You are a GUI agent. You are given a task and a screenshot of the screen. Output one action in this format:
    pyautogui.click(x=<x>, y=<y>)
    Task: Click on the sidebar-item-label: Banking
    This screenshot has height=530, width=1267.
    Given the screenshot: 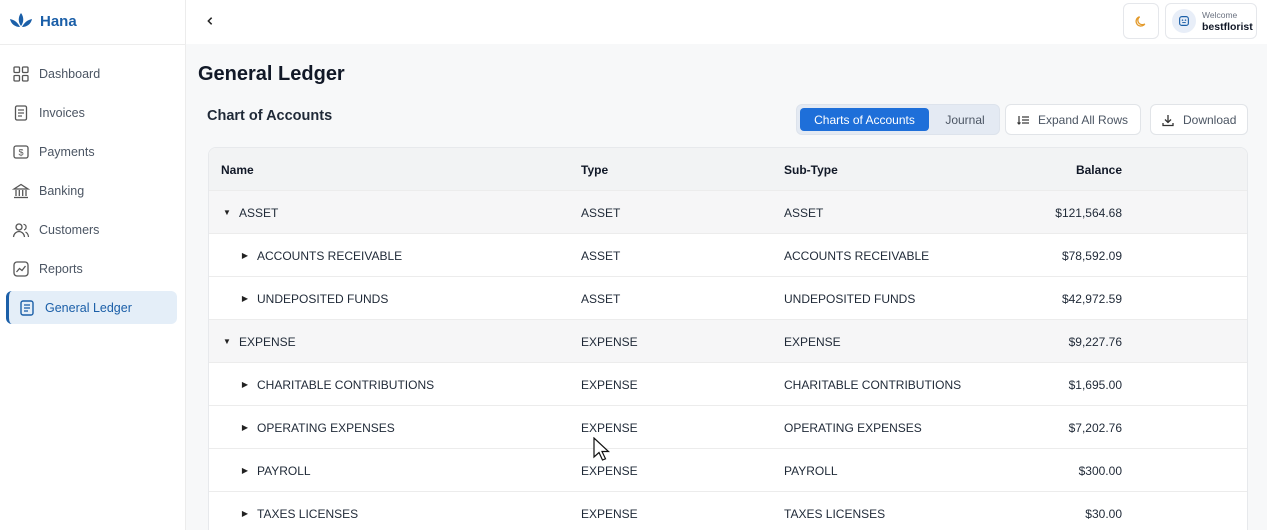 What is the action you would take?
    pyautogui.click(x=62, y=190)
    